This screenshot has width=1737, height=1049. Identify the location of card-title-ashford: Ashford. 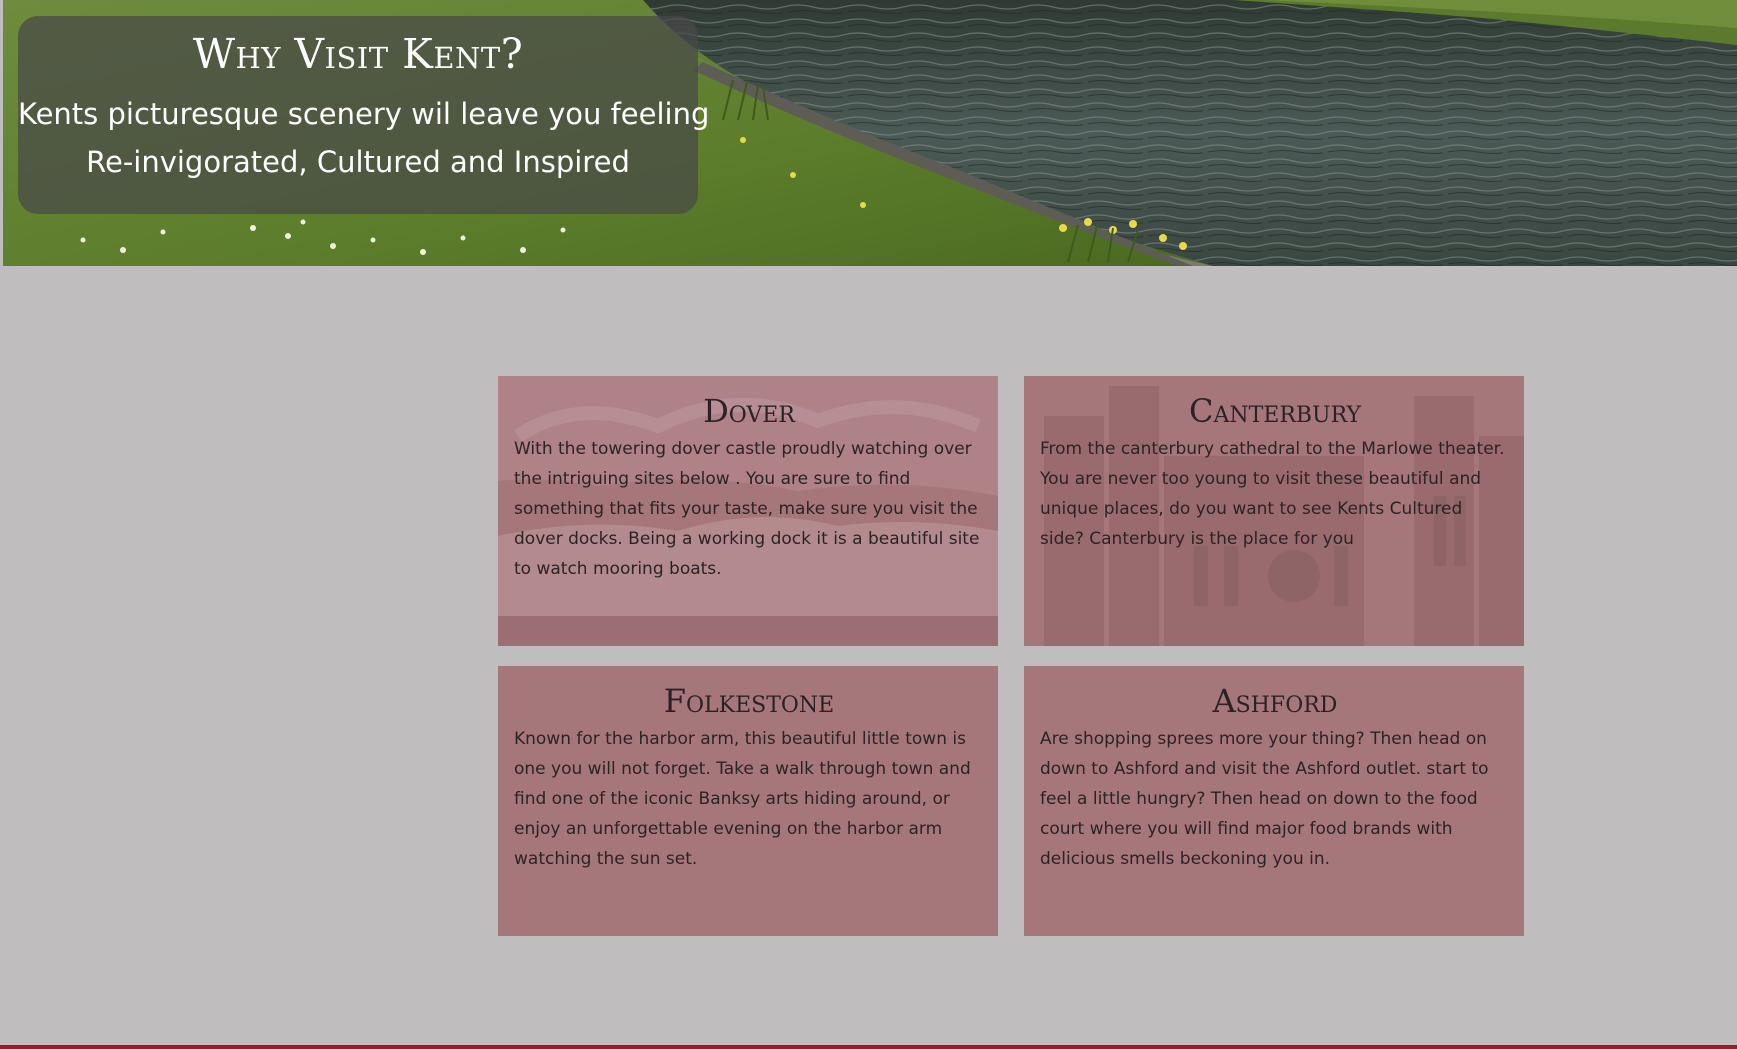
(1275, 701).